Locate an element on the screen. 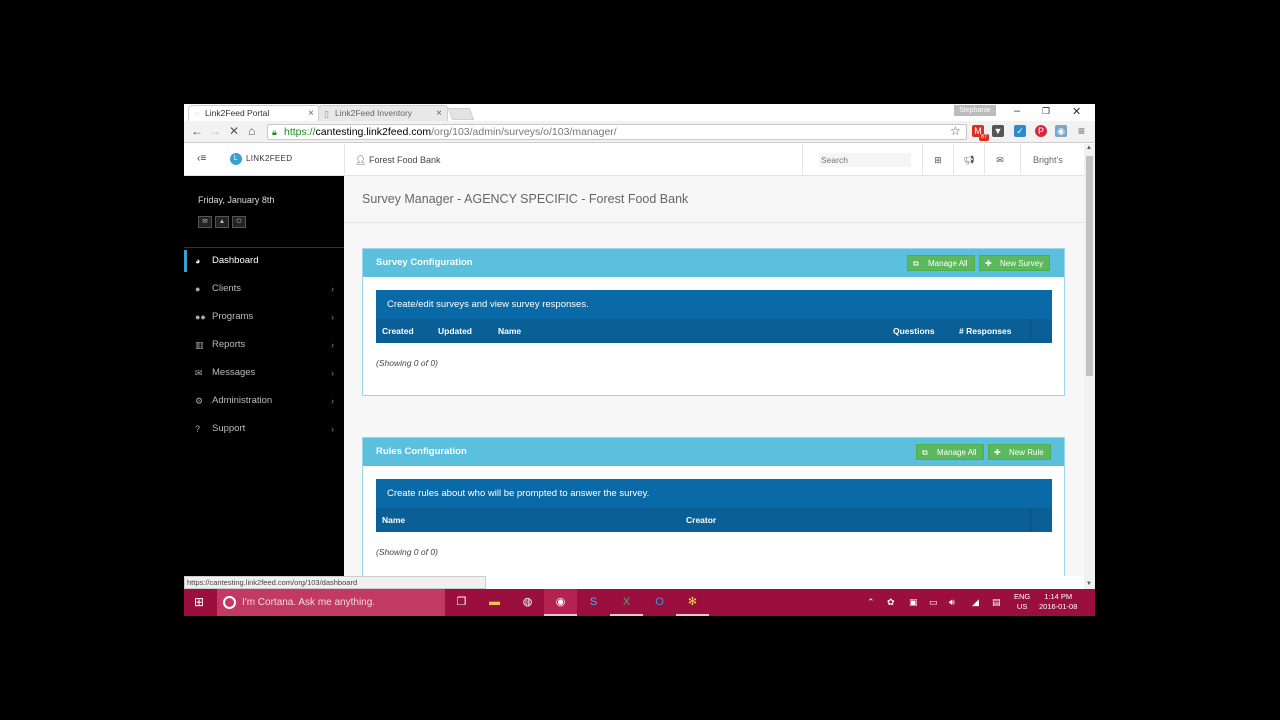 The width and height of the screenshot is (1280, 720). url-host: cantesting.link2feed.com is located at coordinates (373, 132).